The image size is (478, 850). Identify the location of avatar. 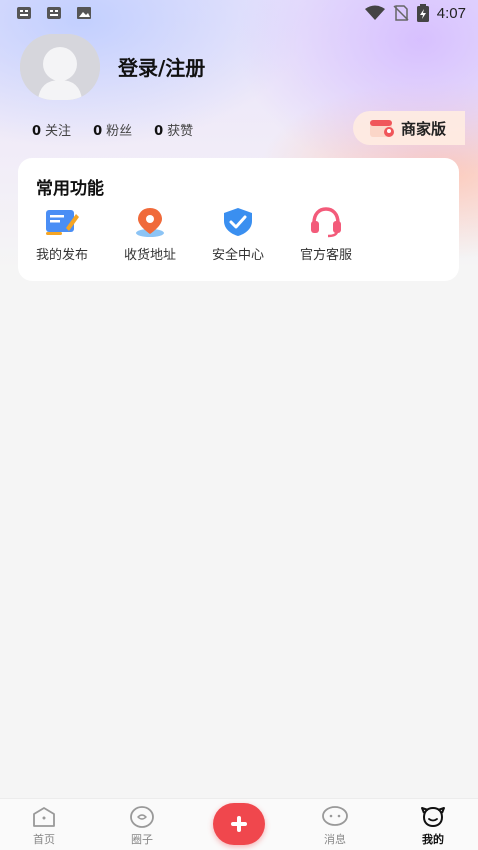
(60, 67).